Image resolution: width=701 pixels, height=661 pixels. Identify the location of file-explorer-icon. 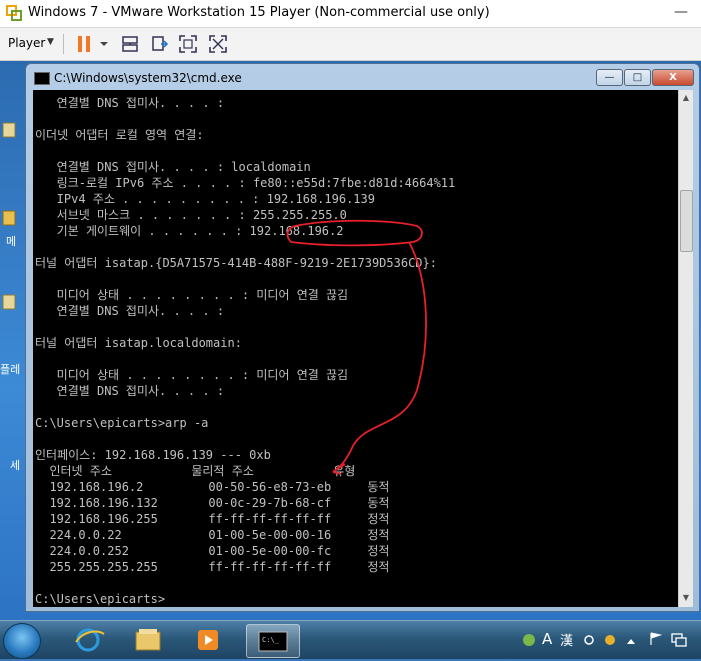
(148, 640).